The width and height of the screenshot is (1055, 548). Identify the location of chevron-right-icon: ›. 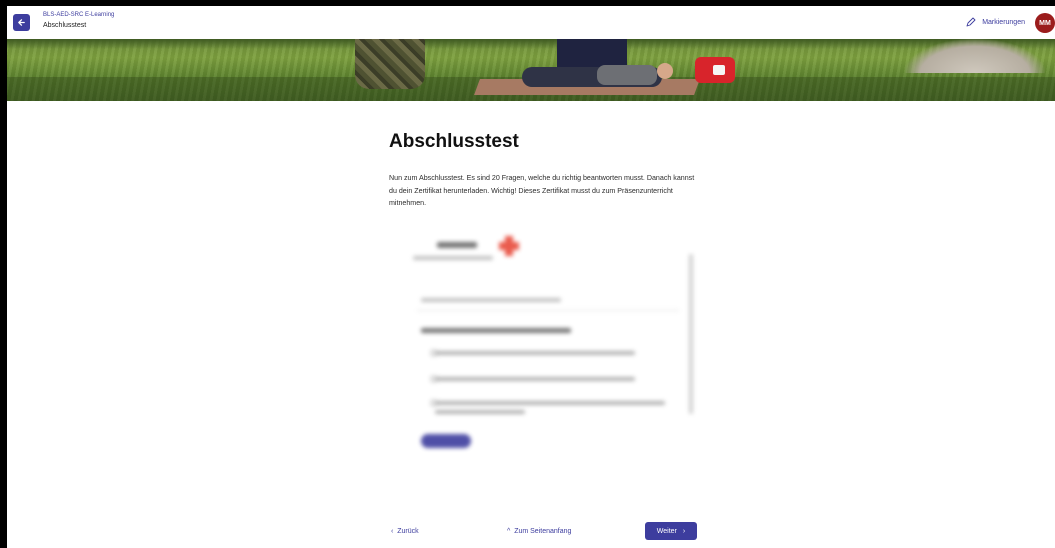
(684, 531).